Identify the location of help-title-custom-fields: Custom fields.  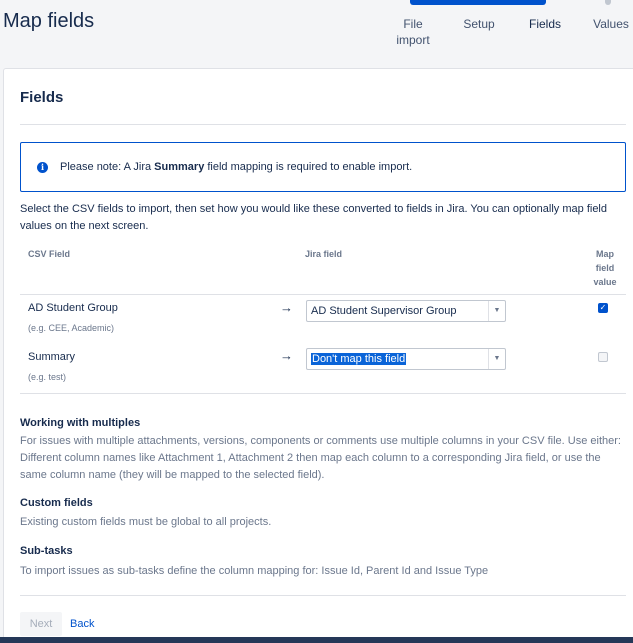
(56, 503).